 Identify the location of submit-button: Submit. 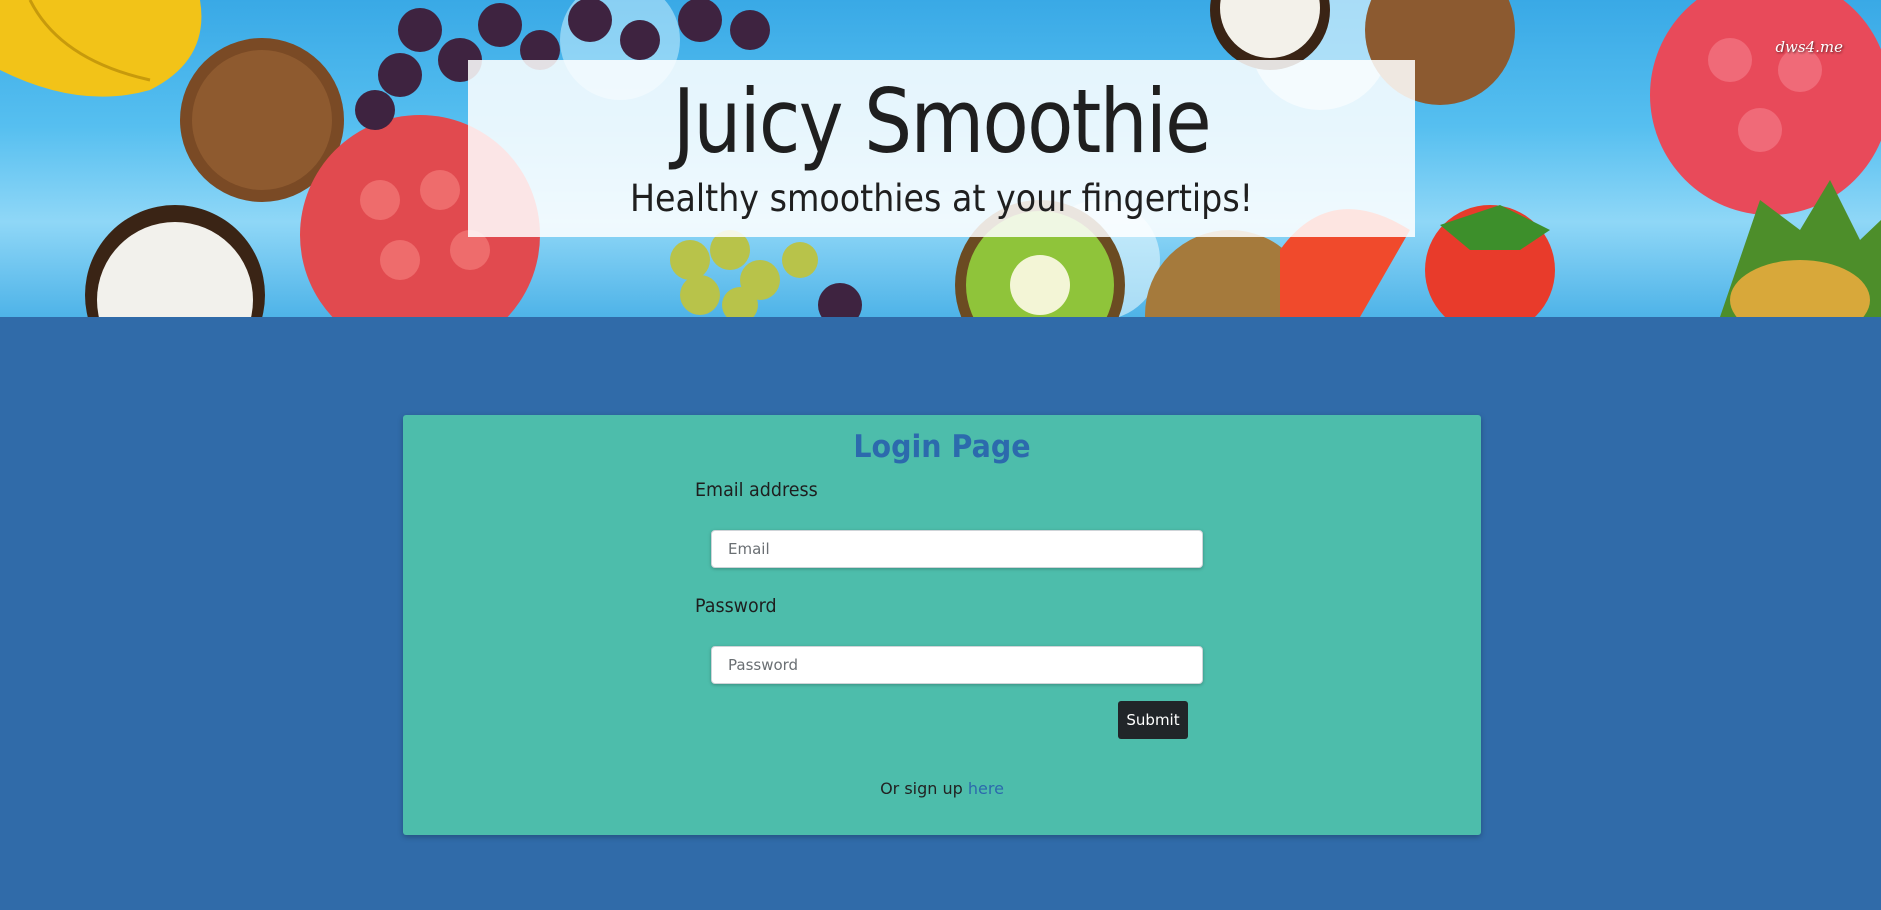
(1153, 720).